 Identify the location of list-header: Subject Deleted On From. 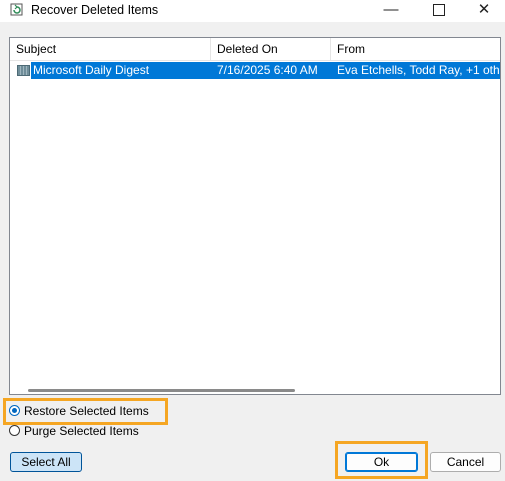
(255, 49).